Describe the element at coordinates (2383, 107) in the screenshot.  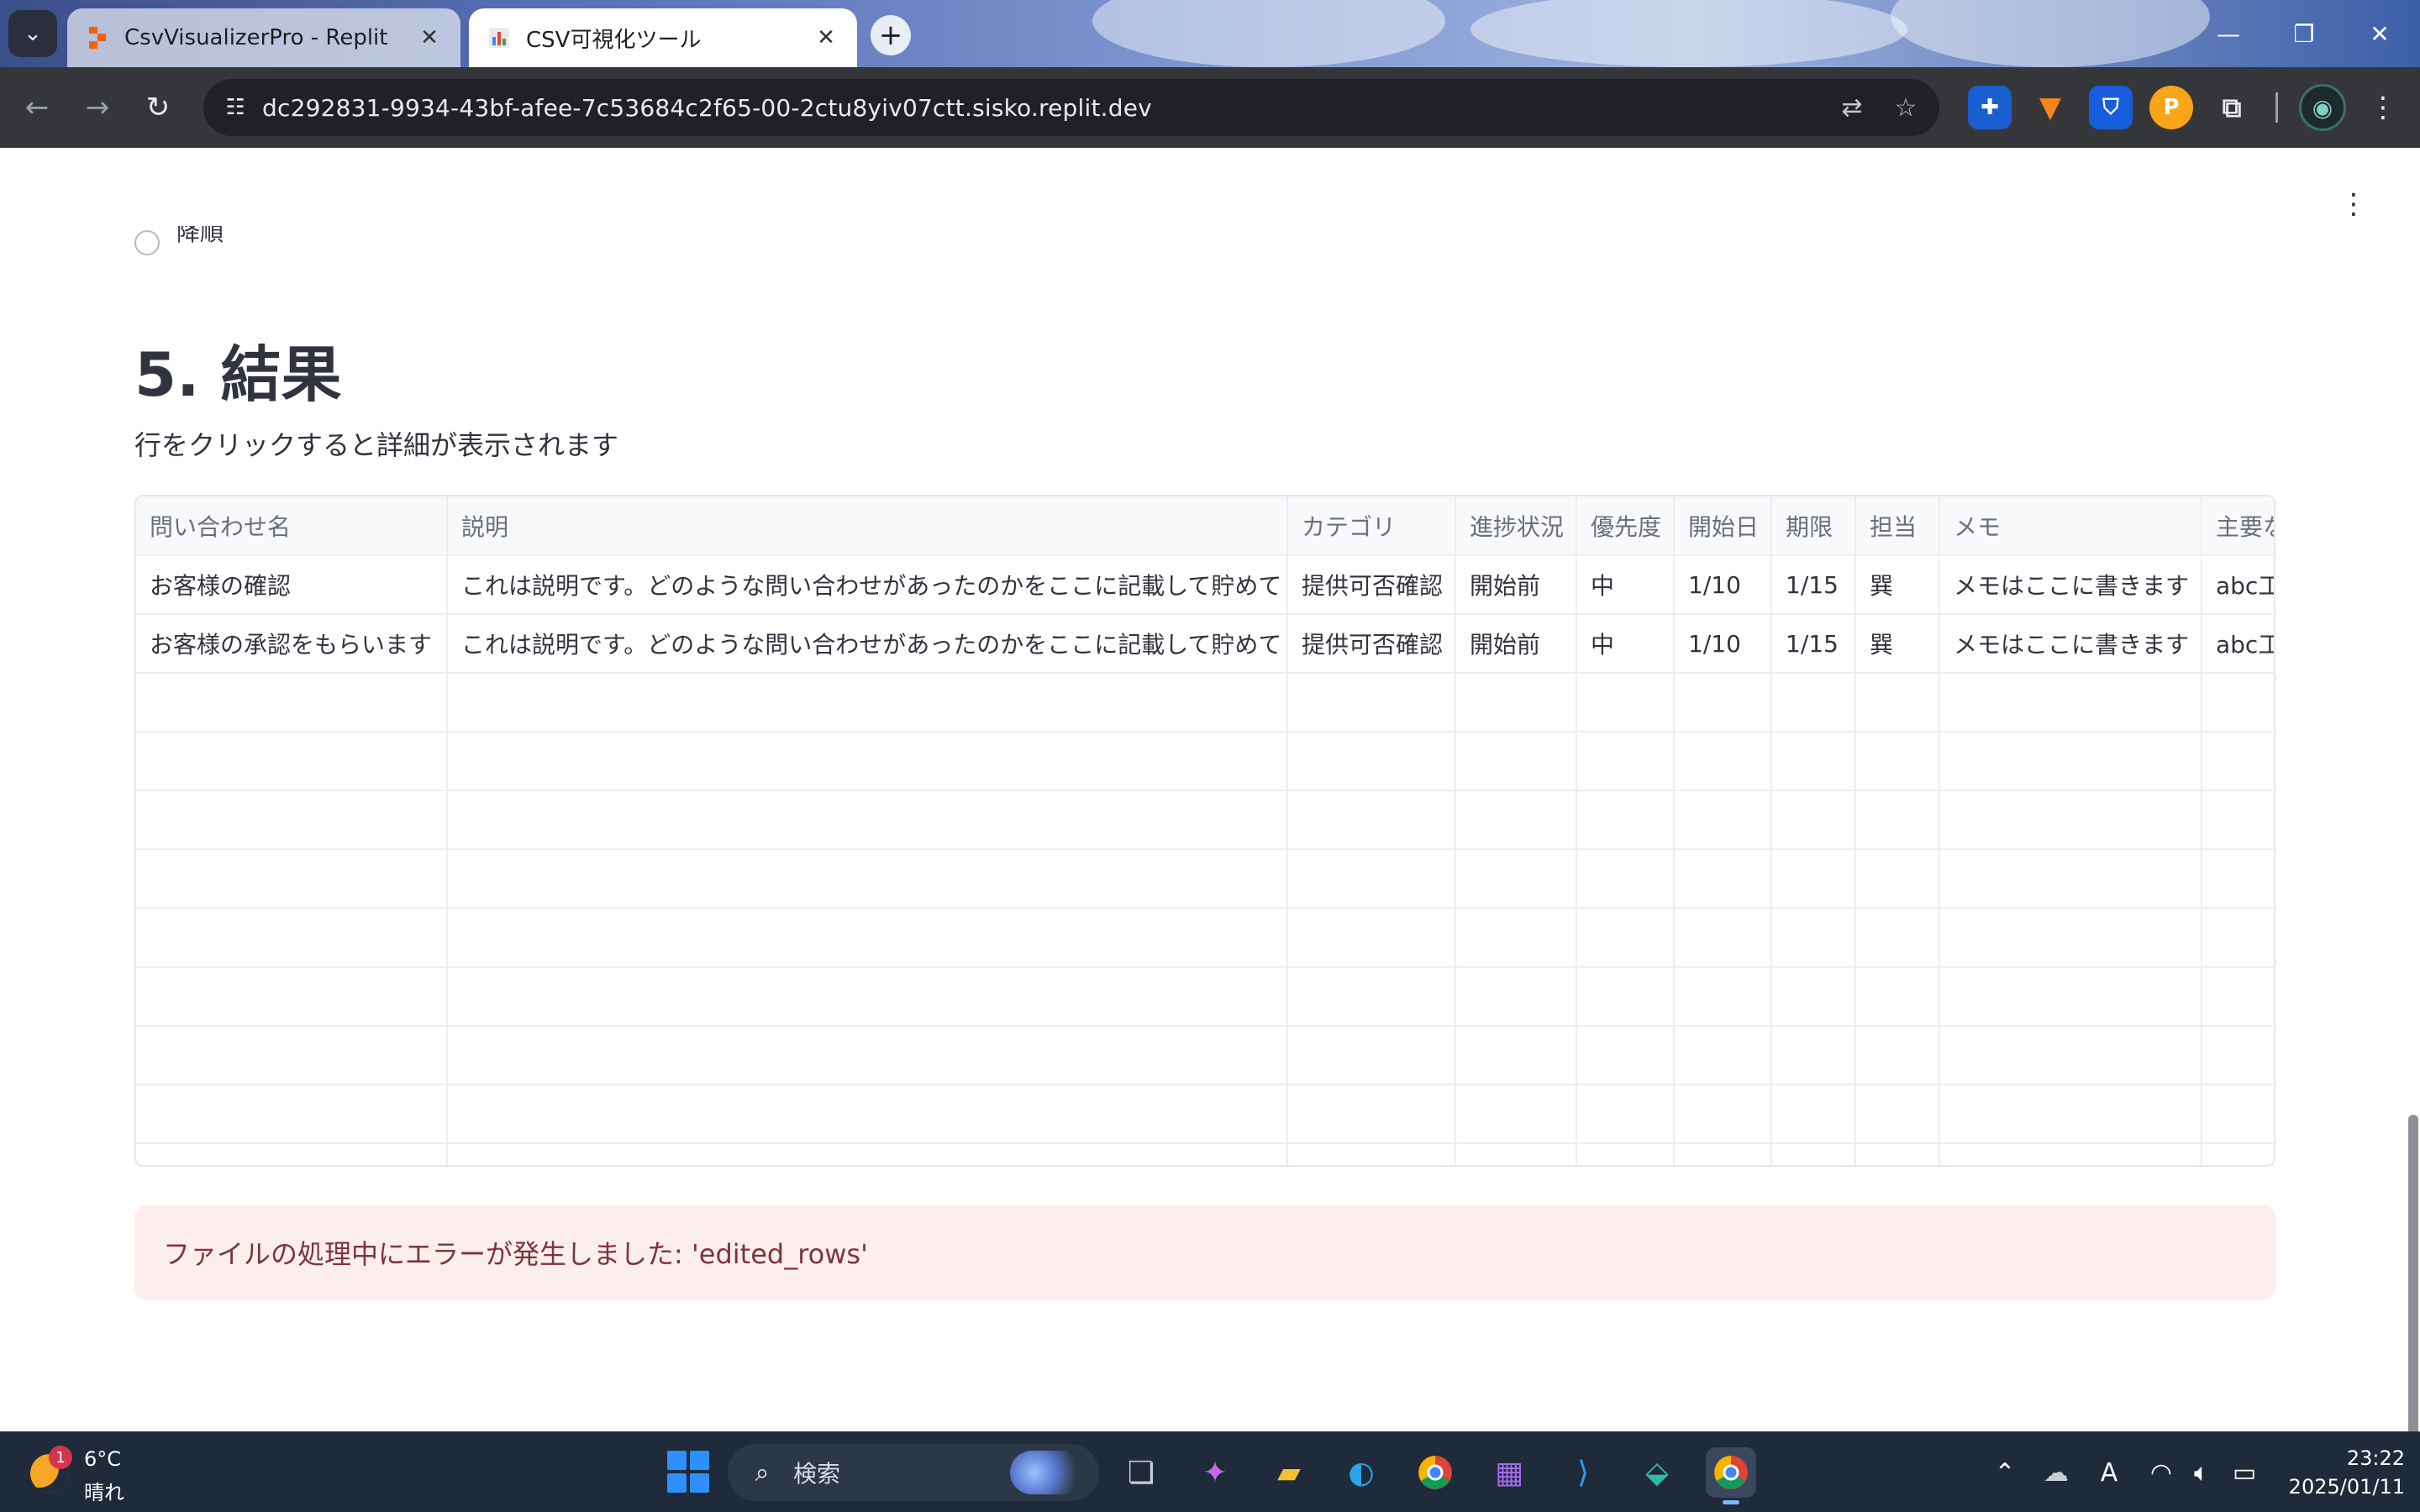
I see `browser-menu-icon: ⋮` at that location.